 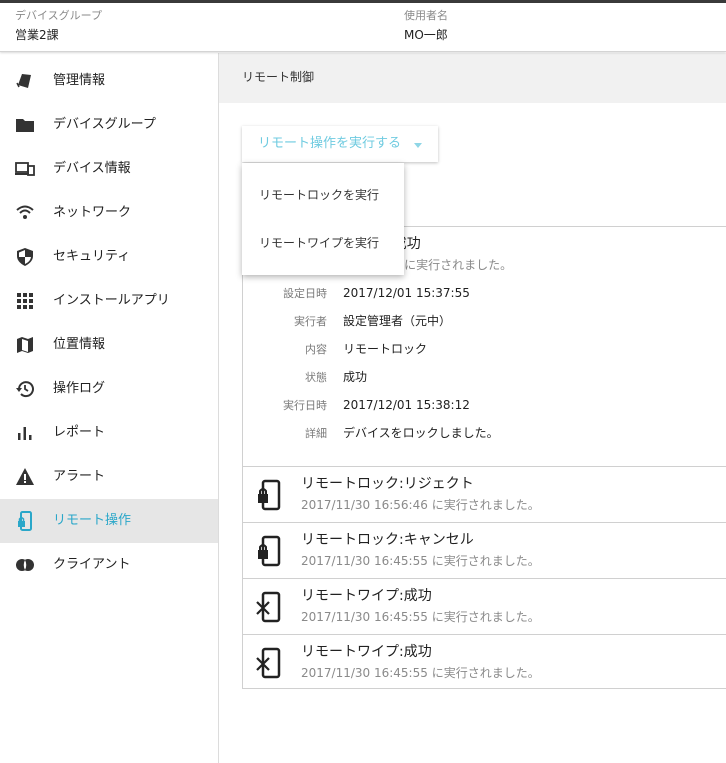 What do you see at coordinates (92, 212) in the screenshot?
I see `sidebar-item-label: ネットワーク` at bounding box center [92, 212].